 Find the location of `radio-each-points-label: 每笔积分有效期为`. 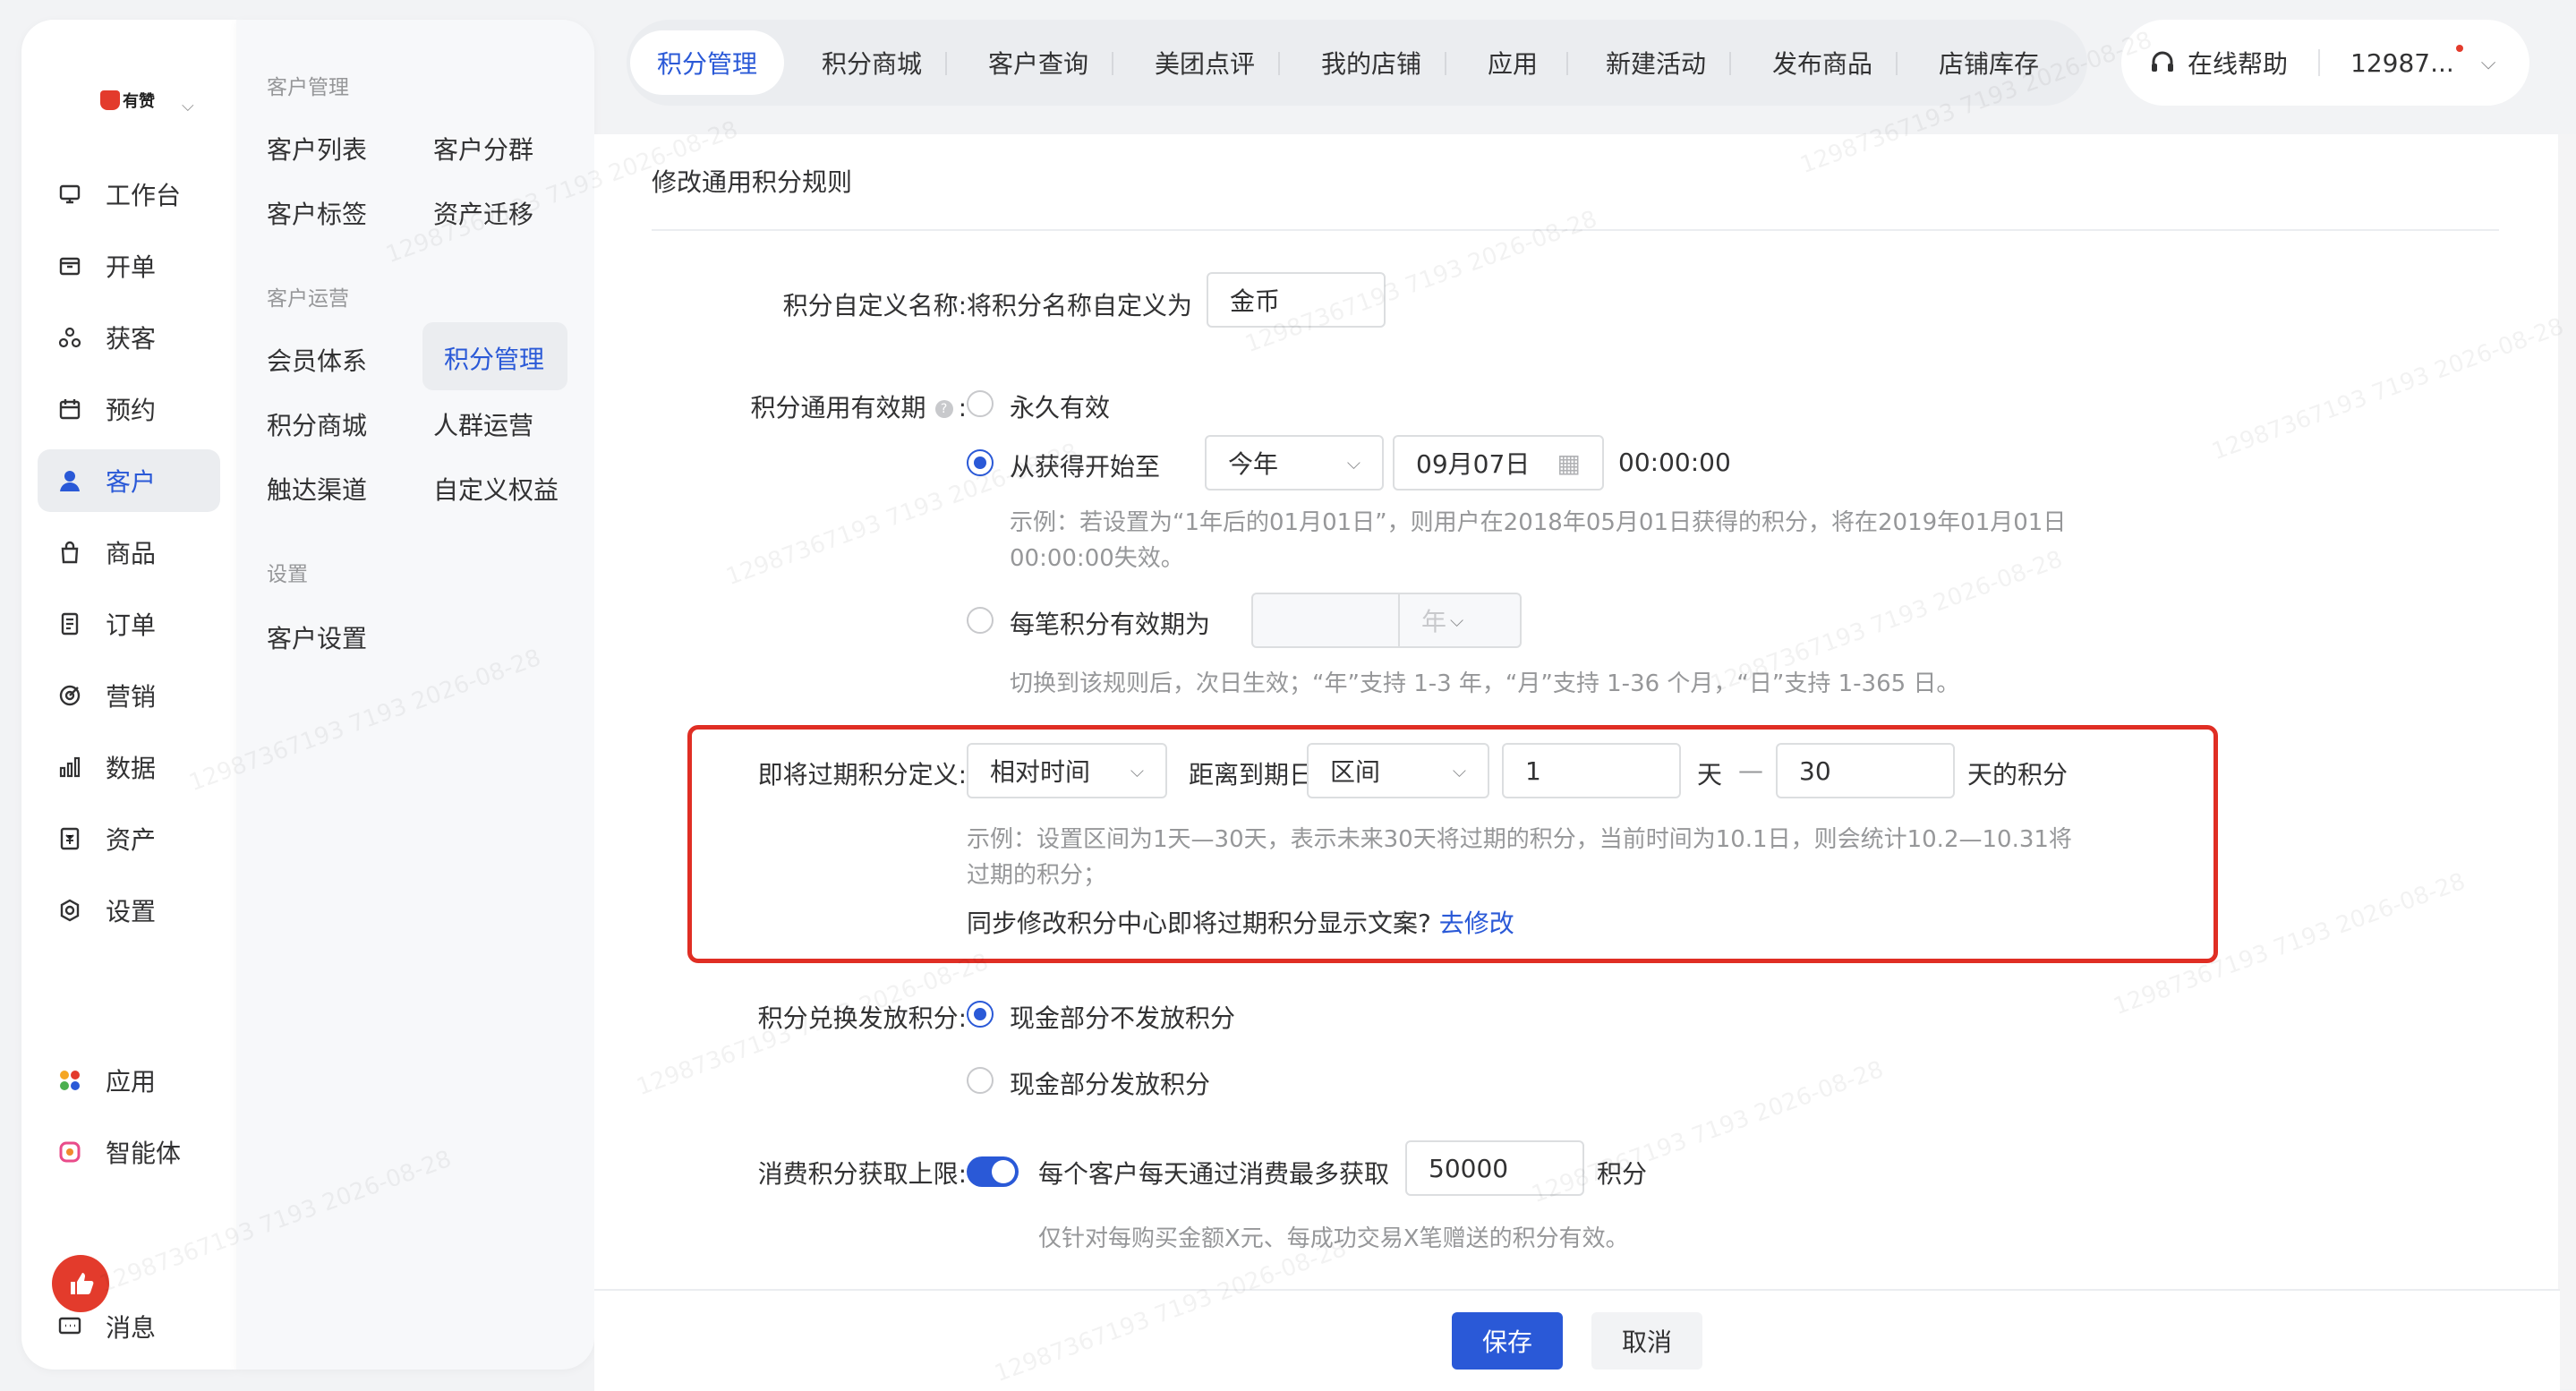

radio-each-points-label: 每笔积分有效期为 is located at coordinates (1110, 625).